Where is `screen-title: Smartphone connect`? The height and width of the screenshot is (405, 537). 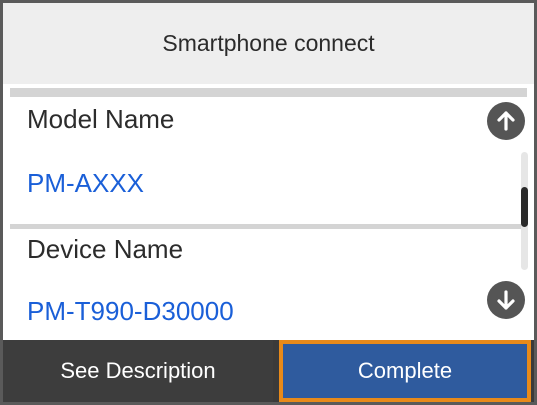 screen-title: Smartphone connect is located at coordinates (268, 43).